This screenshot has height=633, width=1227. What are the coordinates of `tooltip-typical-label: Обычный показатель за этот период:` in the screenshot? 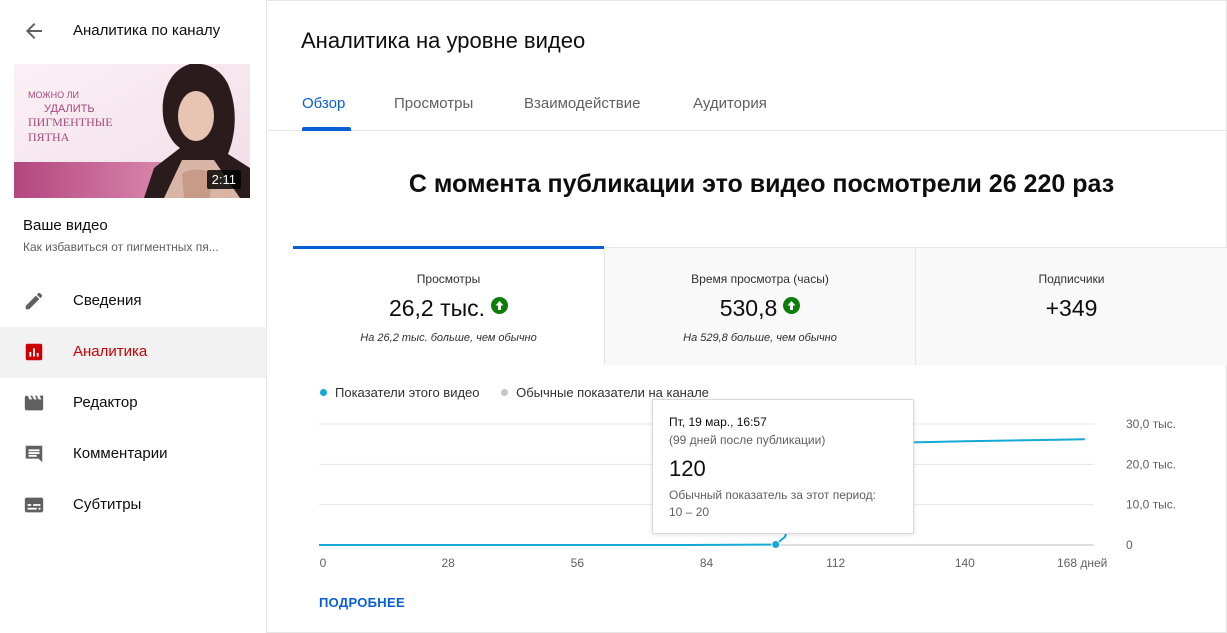 It's located at (772, 495).